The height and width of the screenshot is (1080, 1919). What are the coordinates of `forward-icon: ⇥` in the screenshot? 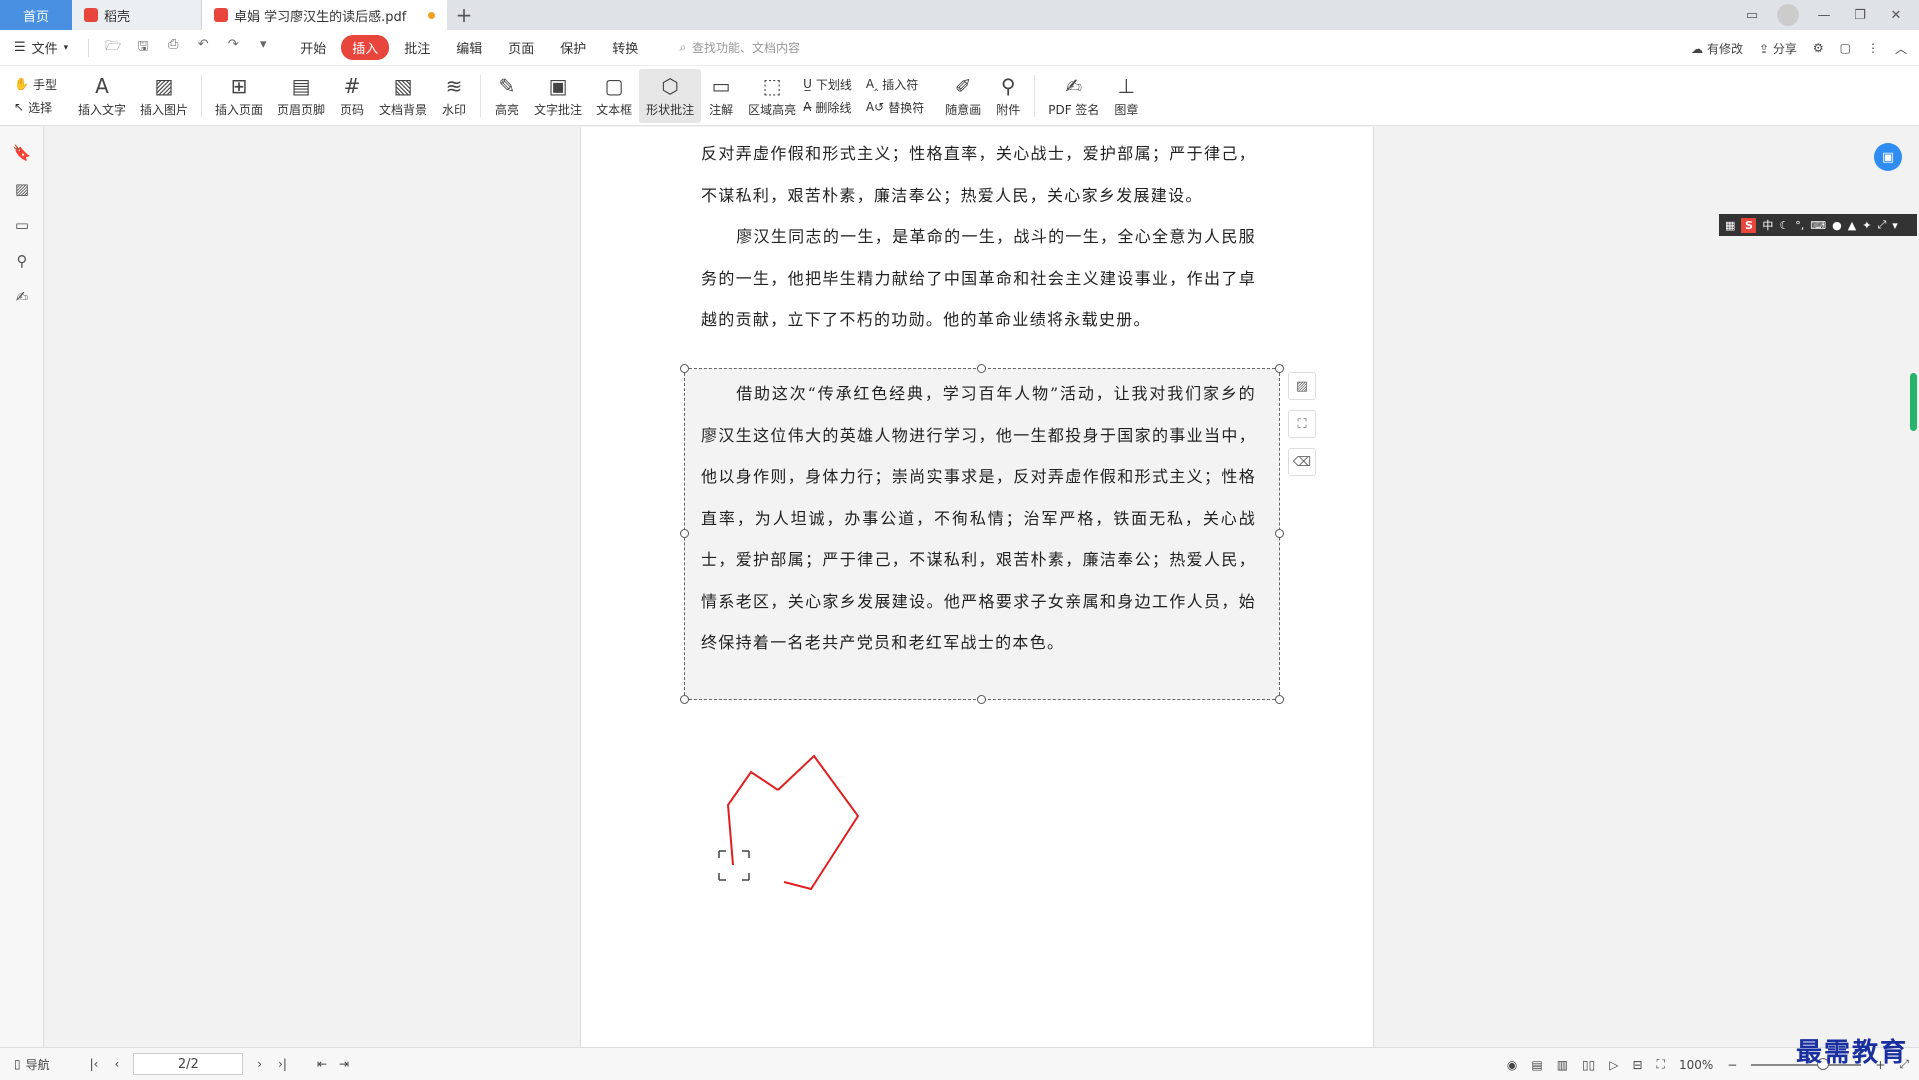 It's located at (344, 1064).